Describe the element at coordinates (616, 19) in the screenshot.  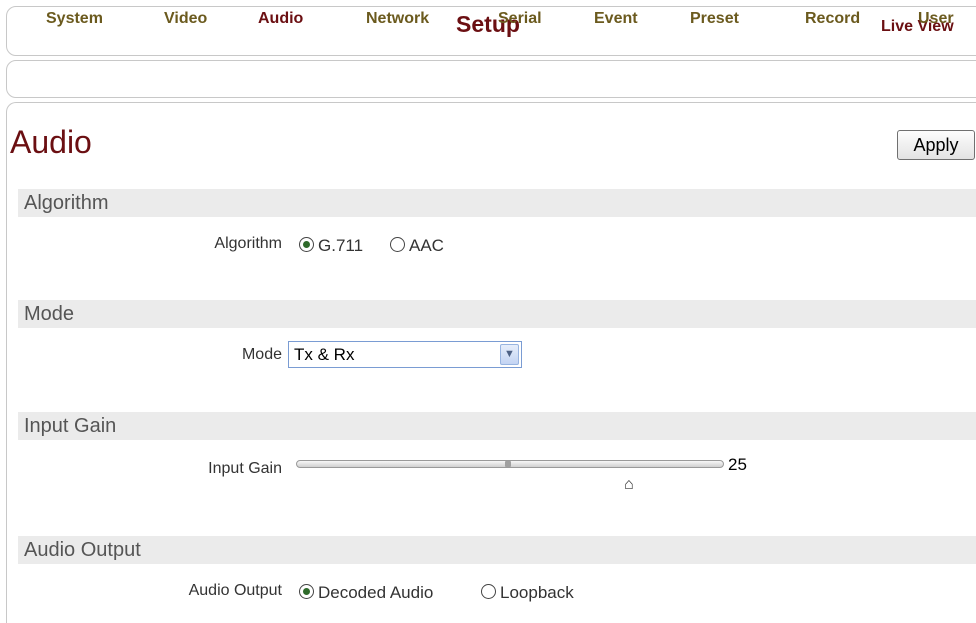
I see `tab-event: Event` at that location.